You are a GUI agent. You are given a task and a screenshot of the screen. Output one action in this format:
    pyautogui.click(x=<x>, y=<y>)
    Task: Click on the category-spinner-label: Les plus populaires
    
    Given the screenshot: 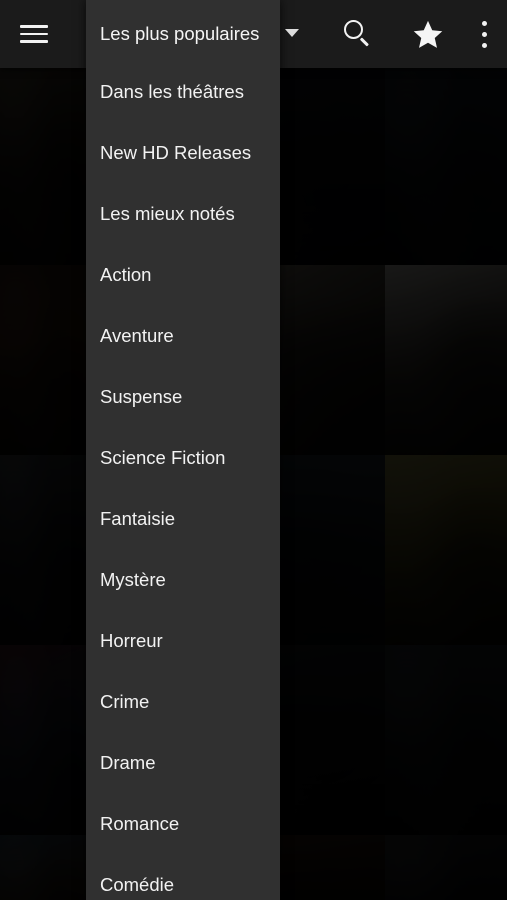 What is the action you would take?
    pyautogui.click(x=180, y=33)
    